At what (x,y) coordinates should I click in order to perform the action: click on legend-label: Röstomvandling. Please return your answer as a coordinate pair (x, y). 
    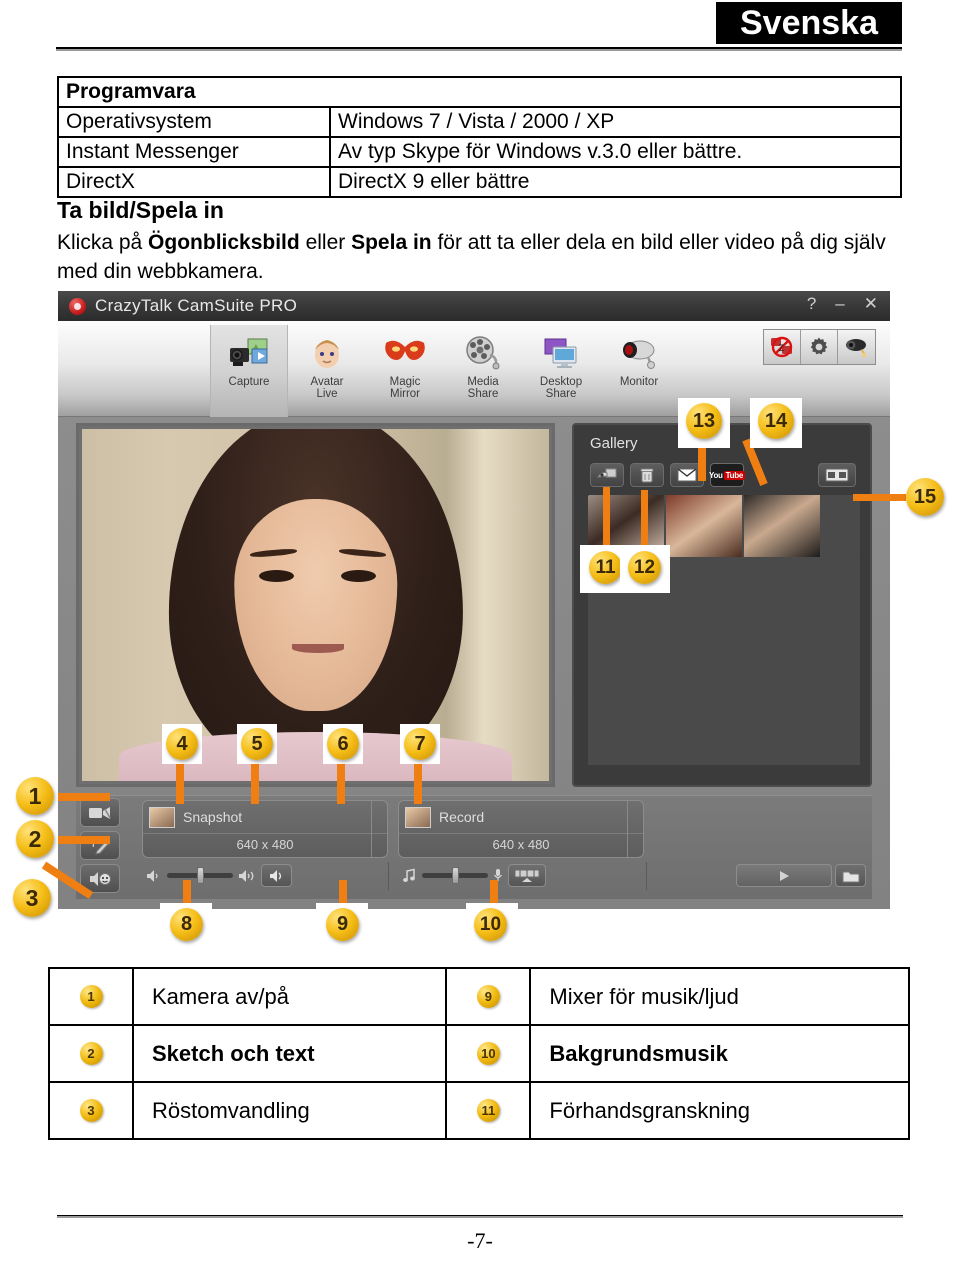
    Looking at the image, I should click on (289, 1110).